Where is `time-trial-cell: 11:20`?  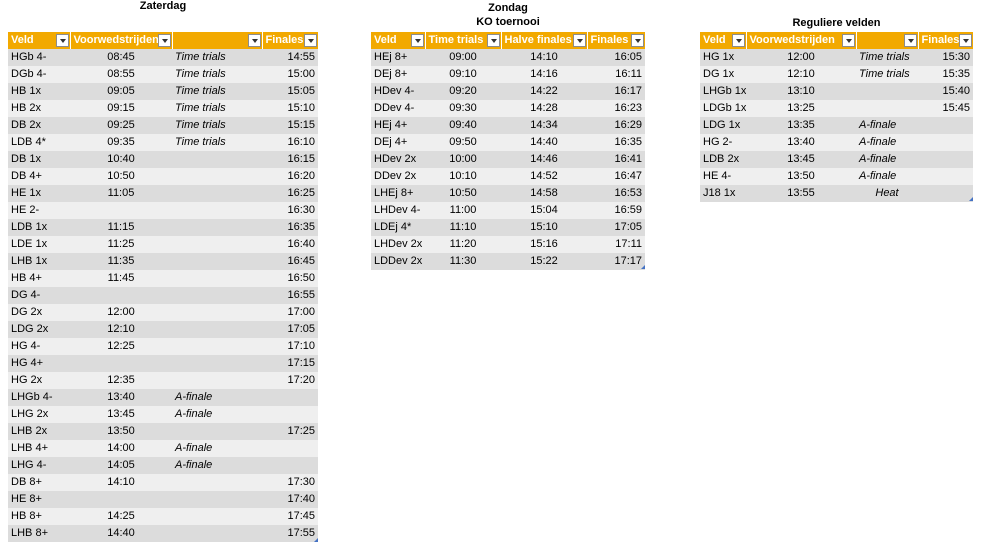 time-trial-cell: 11:20 is located at coordinates (463, 244).